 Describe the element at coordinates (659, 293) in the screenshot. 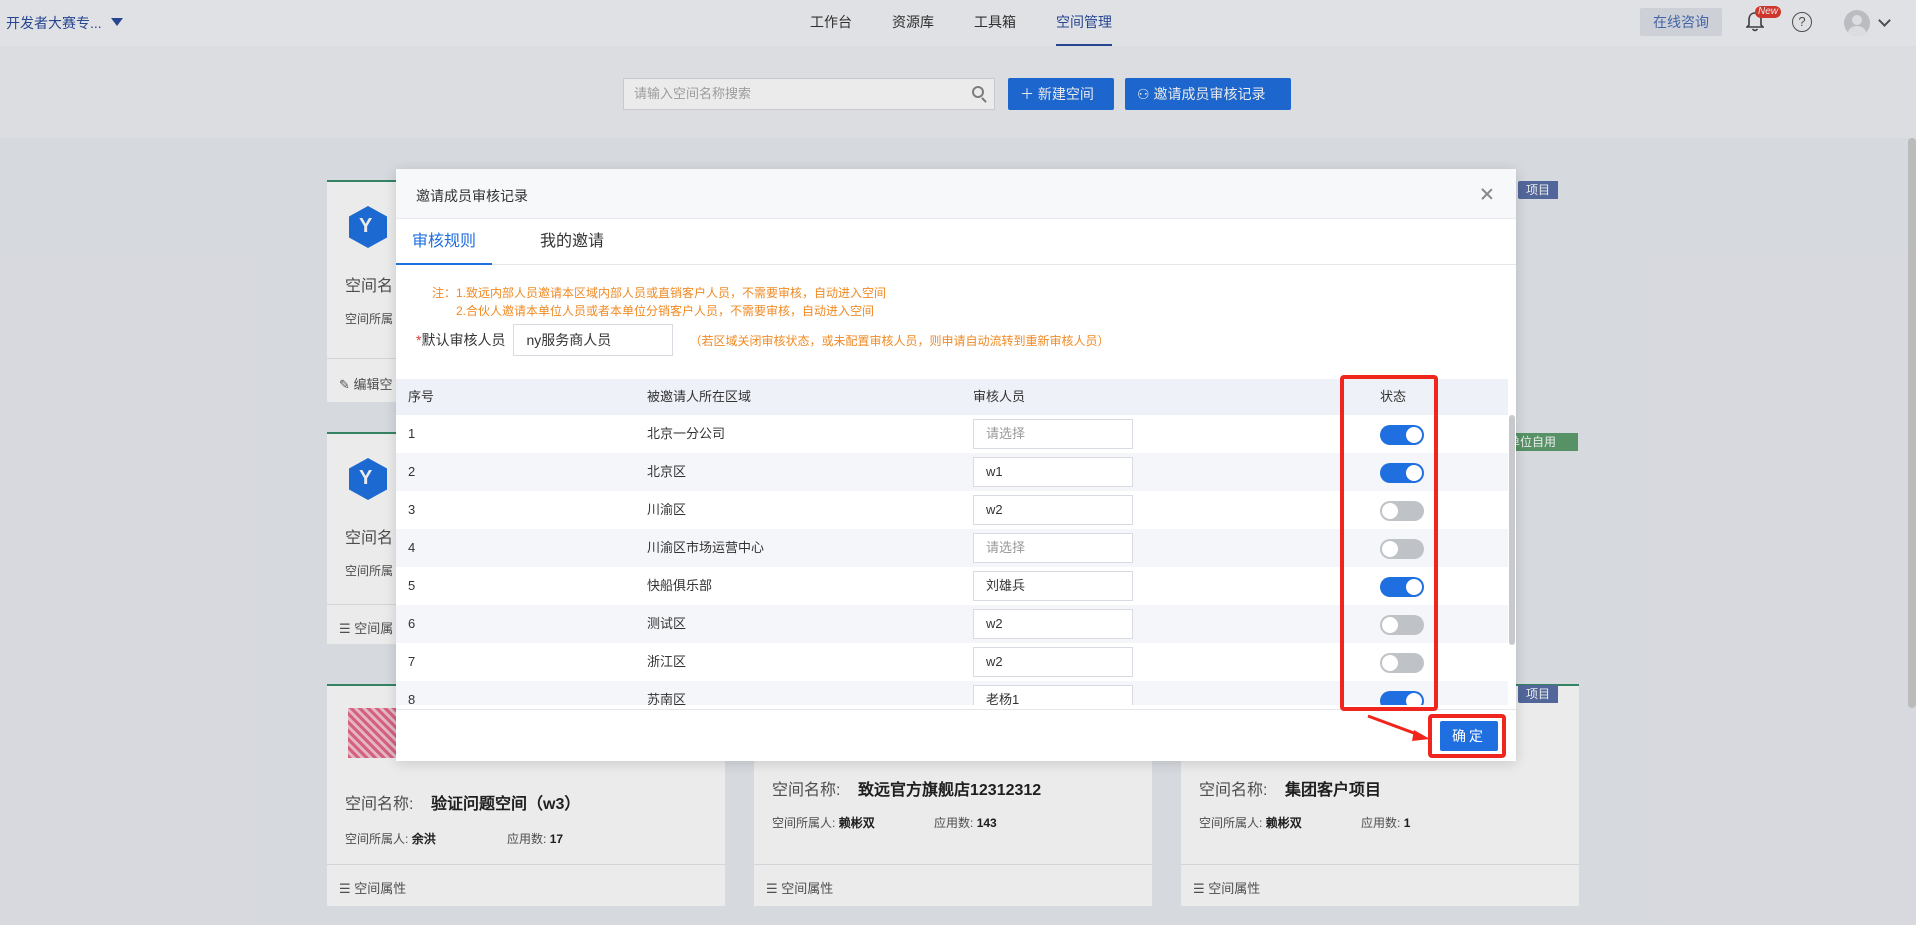

I see `note-line-1: 注：1.致远内部人员邀请本区域内部人员或直销客户人员，不需要审核，自动进入空间` at that location.